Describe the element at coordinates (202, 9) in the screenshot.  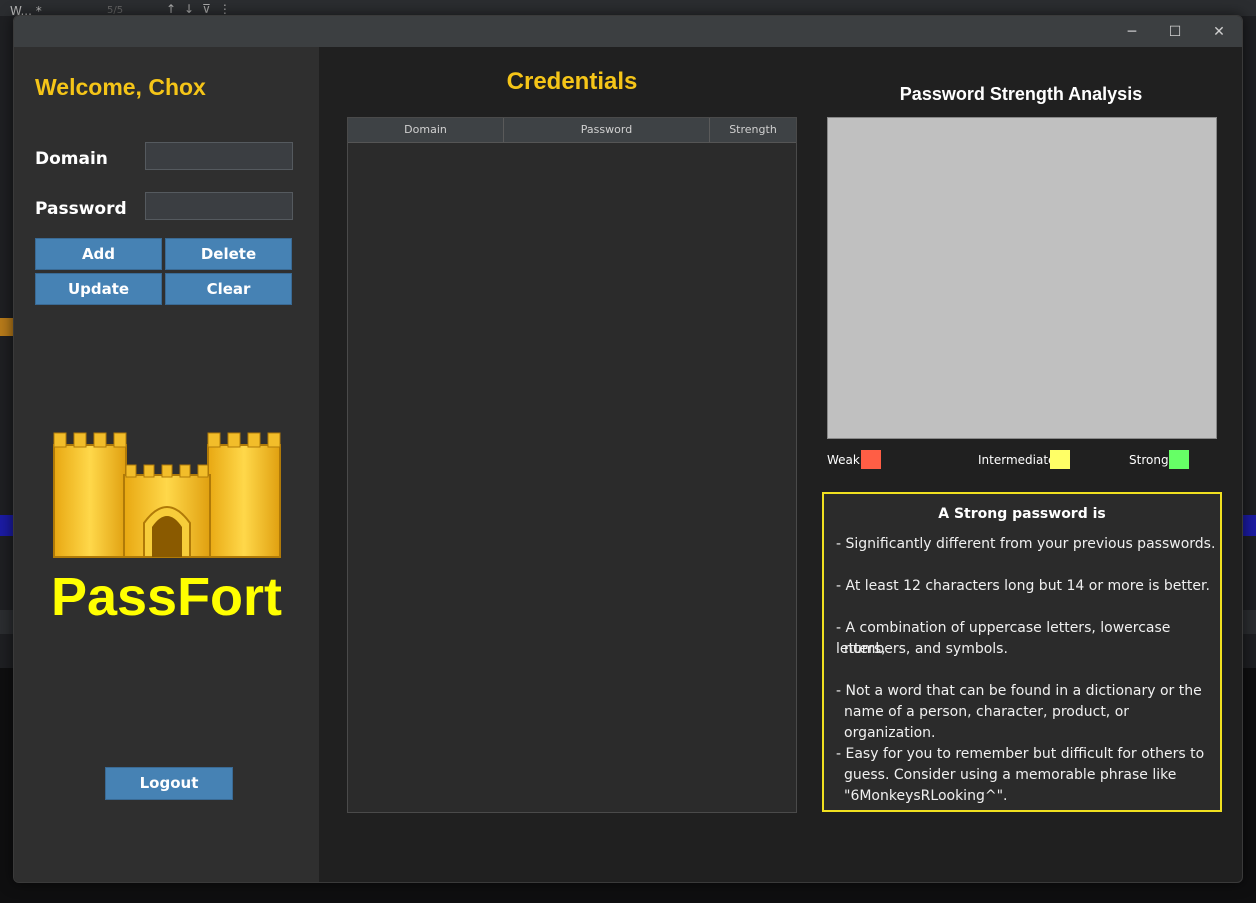
I see `background-toolbar-icons: ↑↓⊽⋮` at that location.